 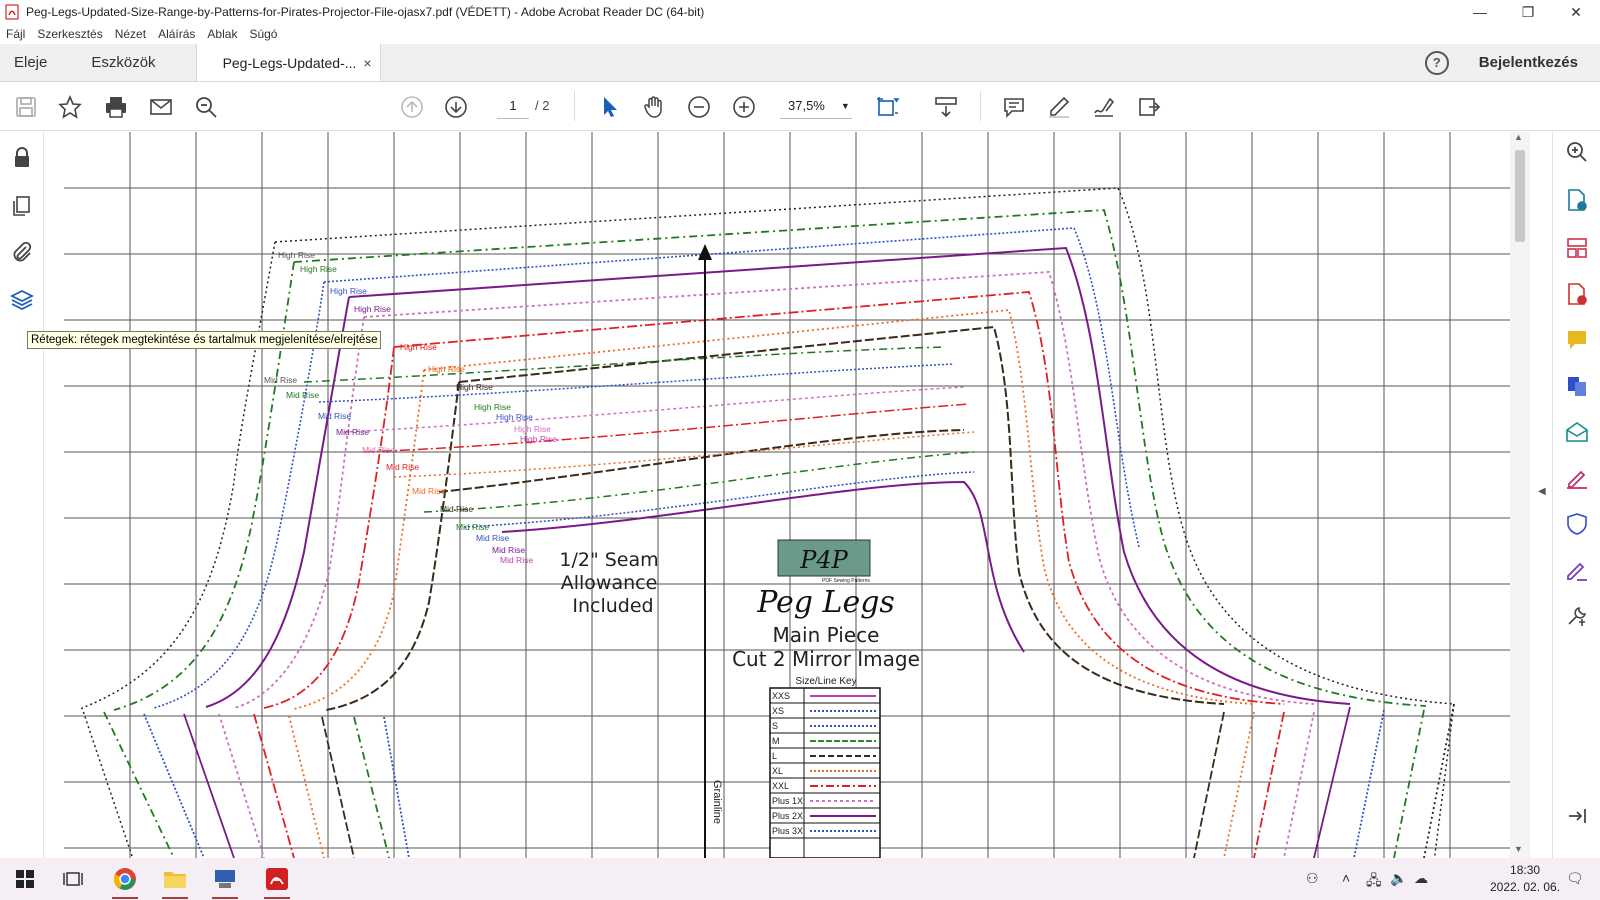 I want to click on tab-tools: Eszközök, so click(x=115, y=62).